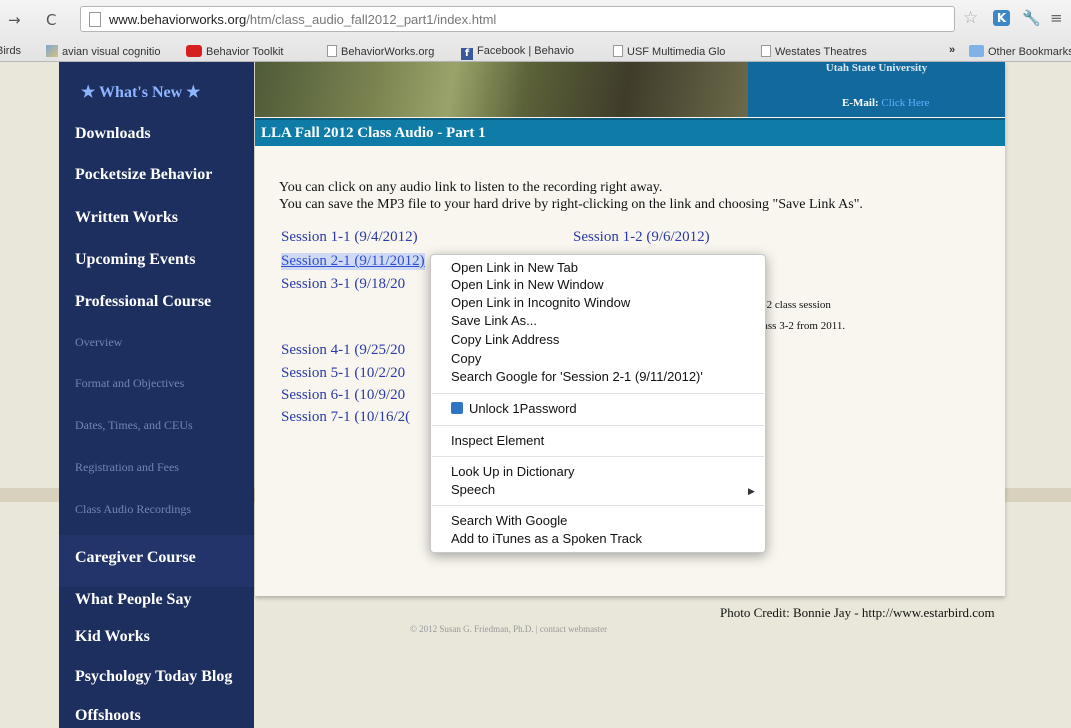  I want to click on sidebar-item-what-people-say: What People Say, so click(133, 600).